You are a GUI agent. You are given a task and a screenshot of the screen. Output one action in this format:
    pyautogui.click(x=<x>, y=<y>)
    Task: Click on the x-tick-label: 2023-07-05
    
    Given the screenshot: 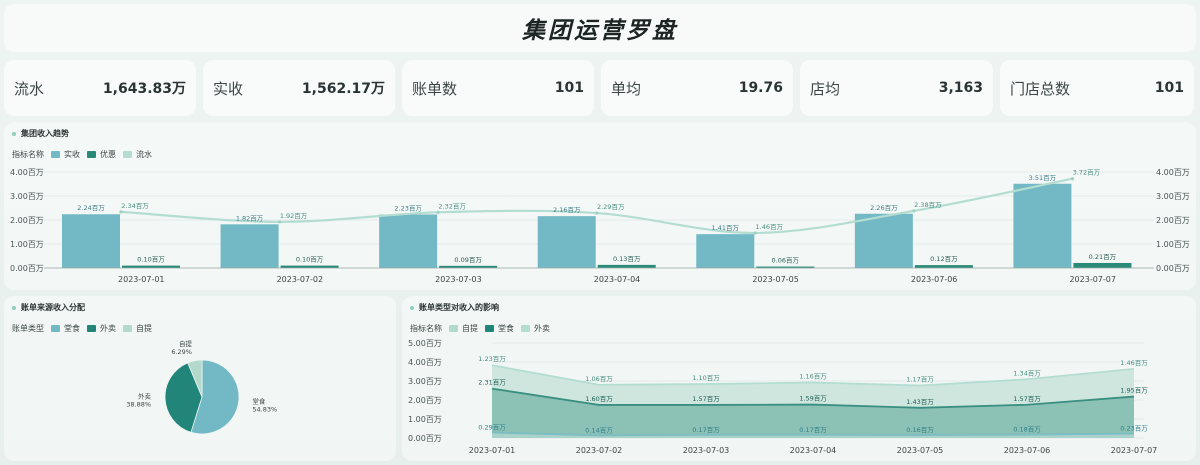 What is the action you would take?
    pyautogui.click(x=775, y=279)
    